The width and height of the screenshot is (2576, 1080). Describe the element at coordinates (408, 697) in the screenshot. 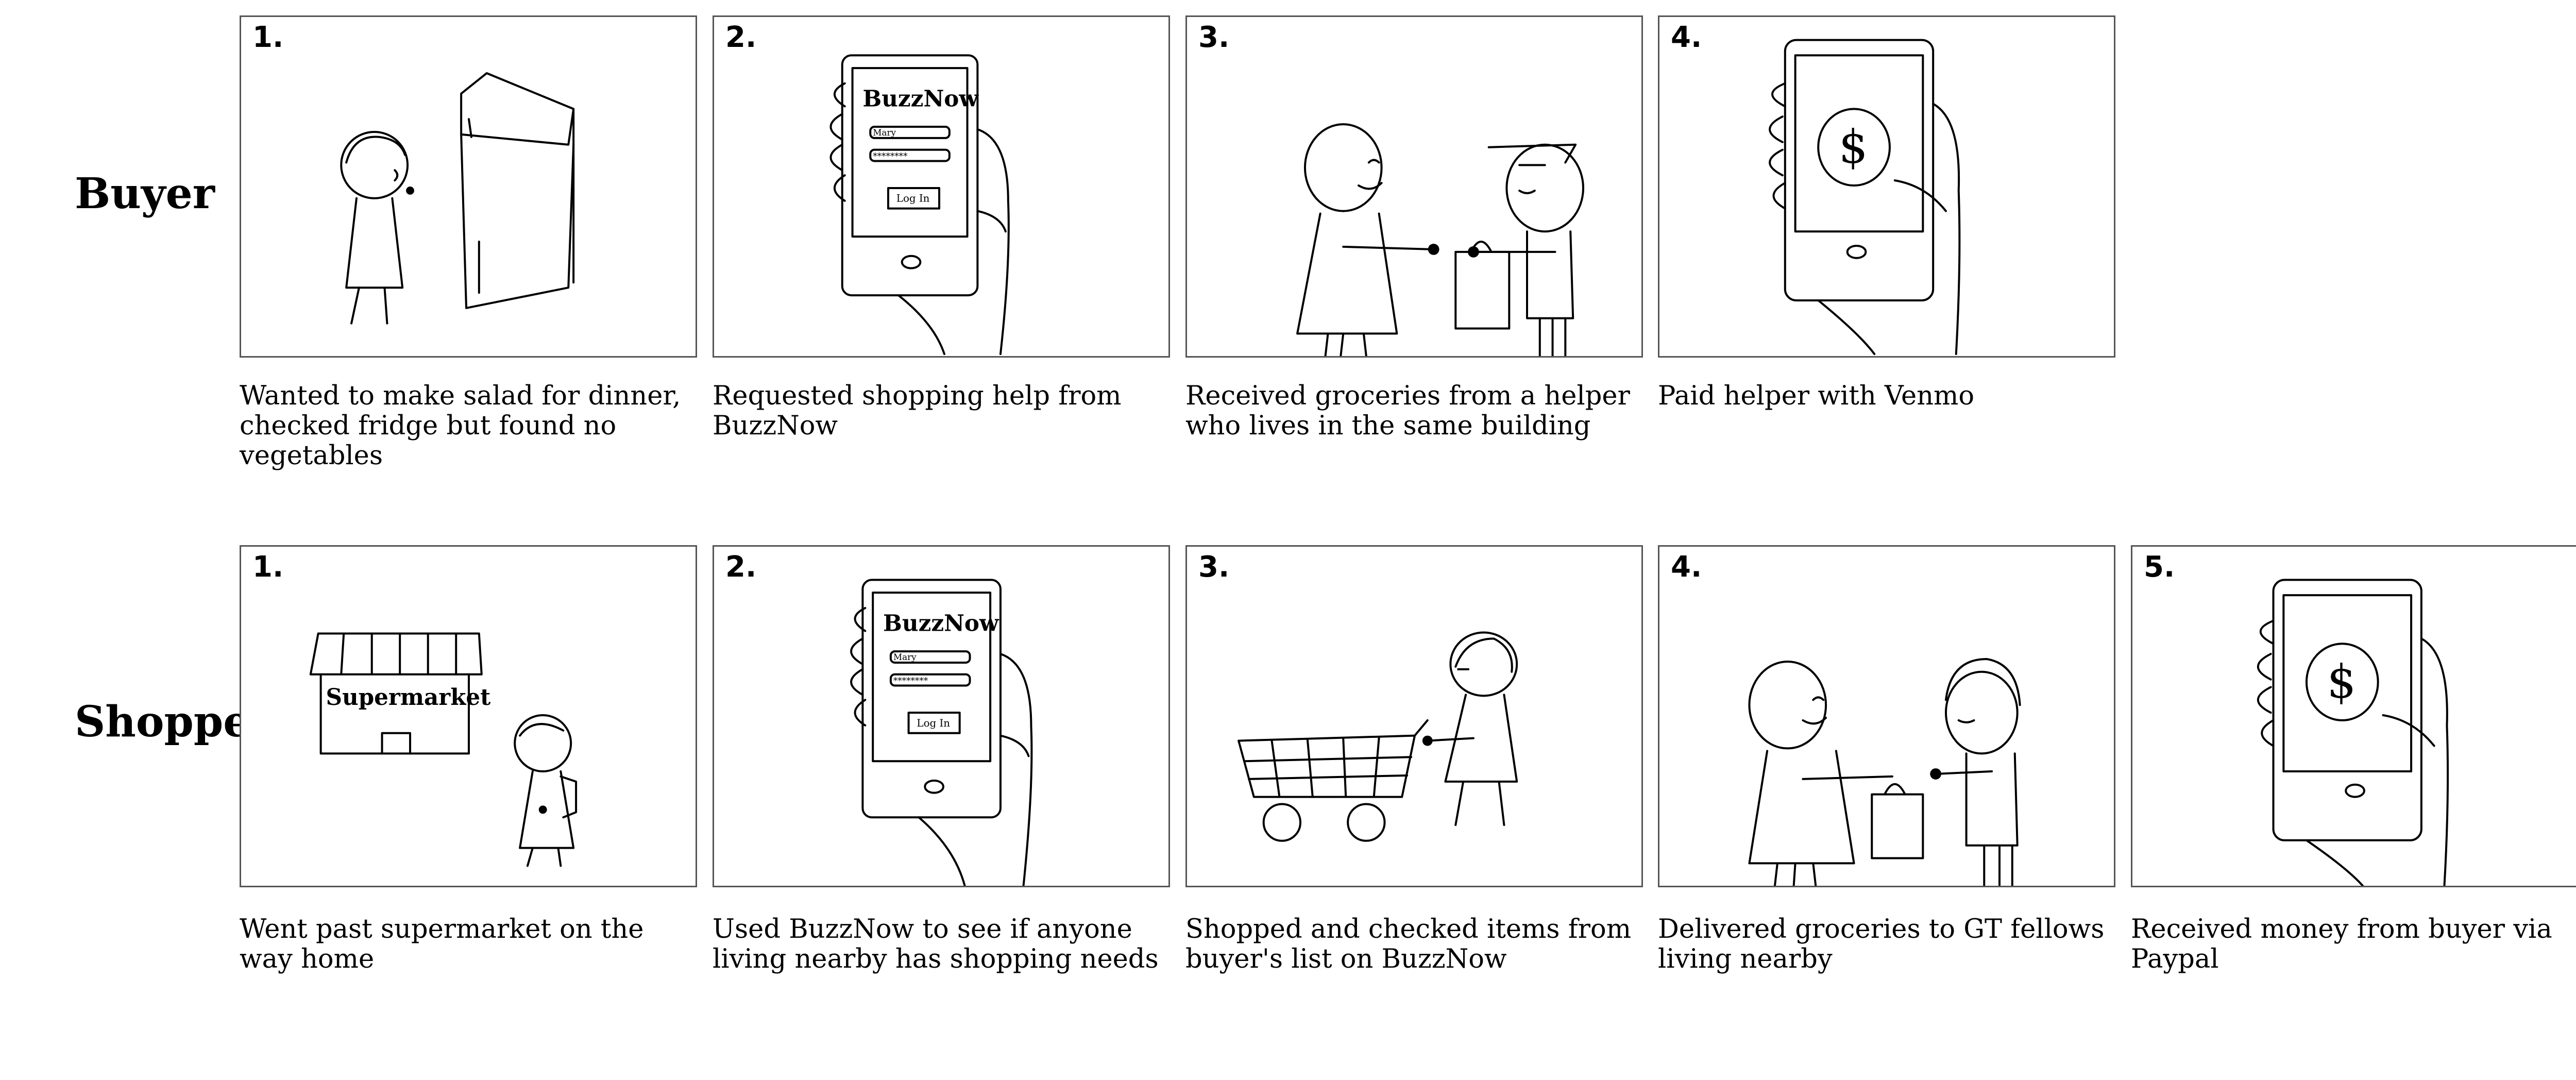

I see `store-sign: Supermarket` at that location.